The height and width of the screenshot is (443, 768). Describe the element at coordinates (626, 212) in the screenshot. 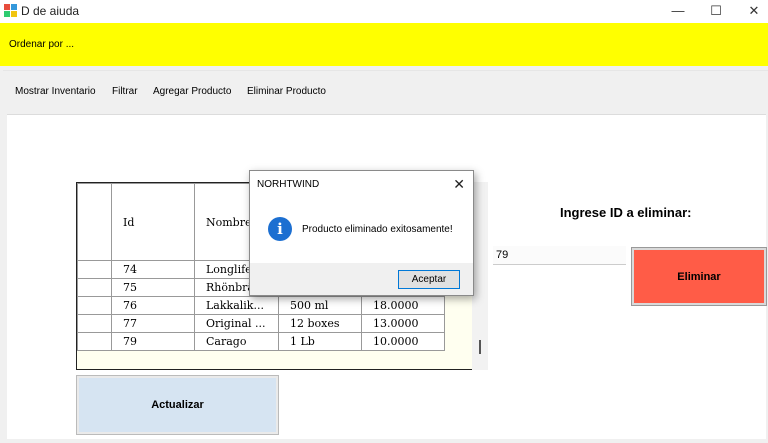

I see `delete-prompt-label: Ingrese ID a eliminar:` at that location.